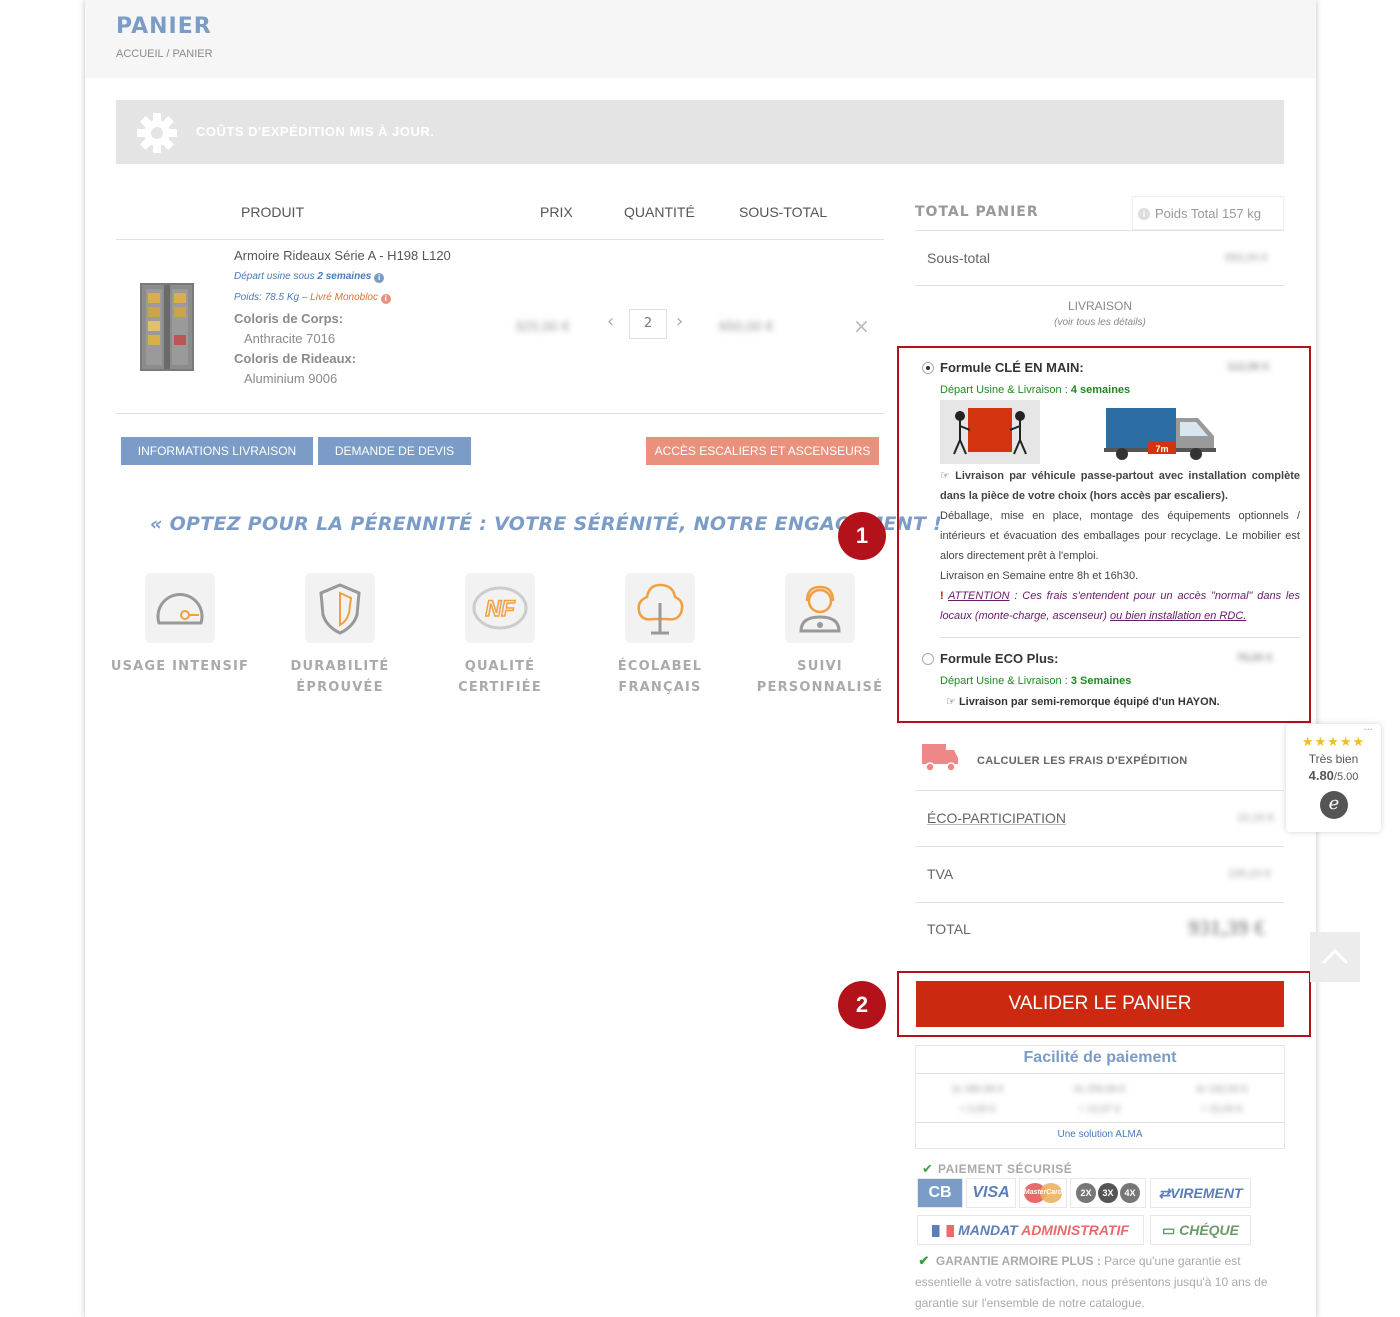 This screenshot has height=1317, width=1400. Describe the element at coordinates (290, 338) in the screenshot. I see `attr-body-color-value: Anthracite 7016` at that location.